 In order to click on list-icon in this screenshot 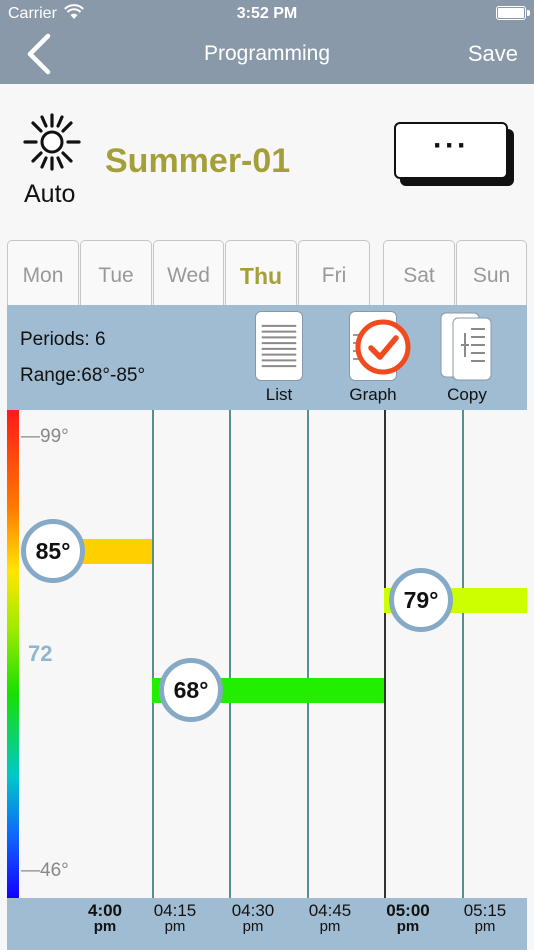, I will do `click(279, 346)`.